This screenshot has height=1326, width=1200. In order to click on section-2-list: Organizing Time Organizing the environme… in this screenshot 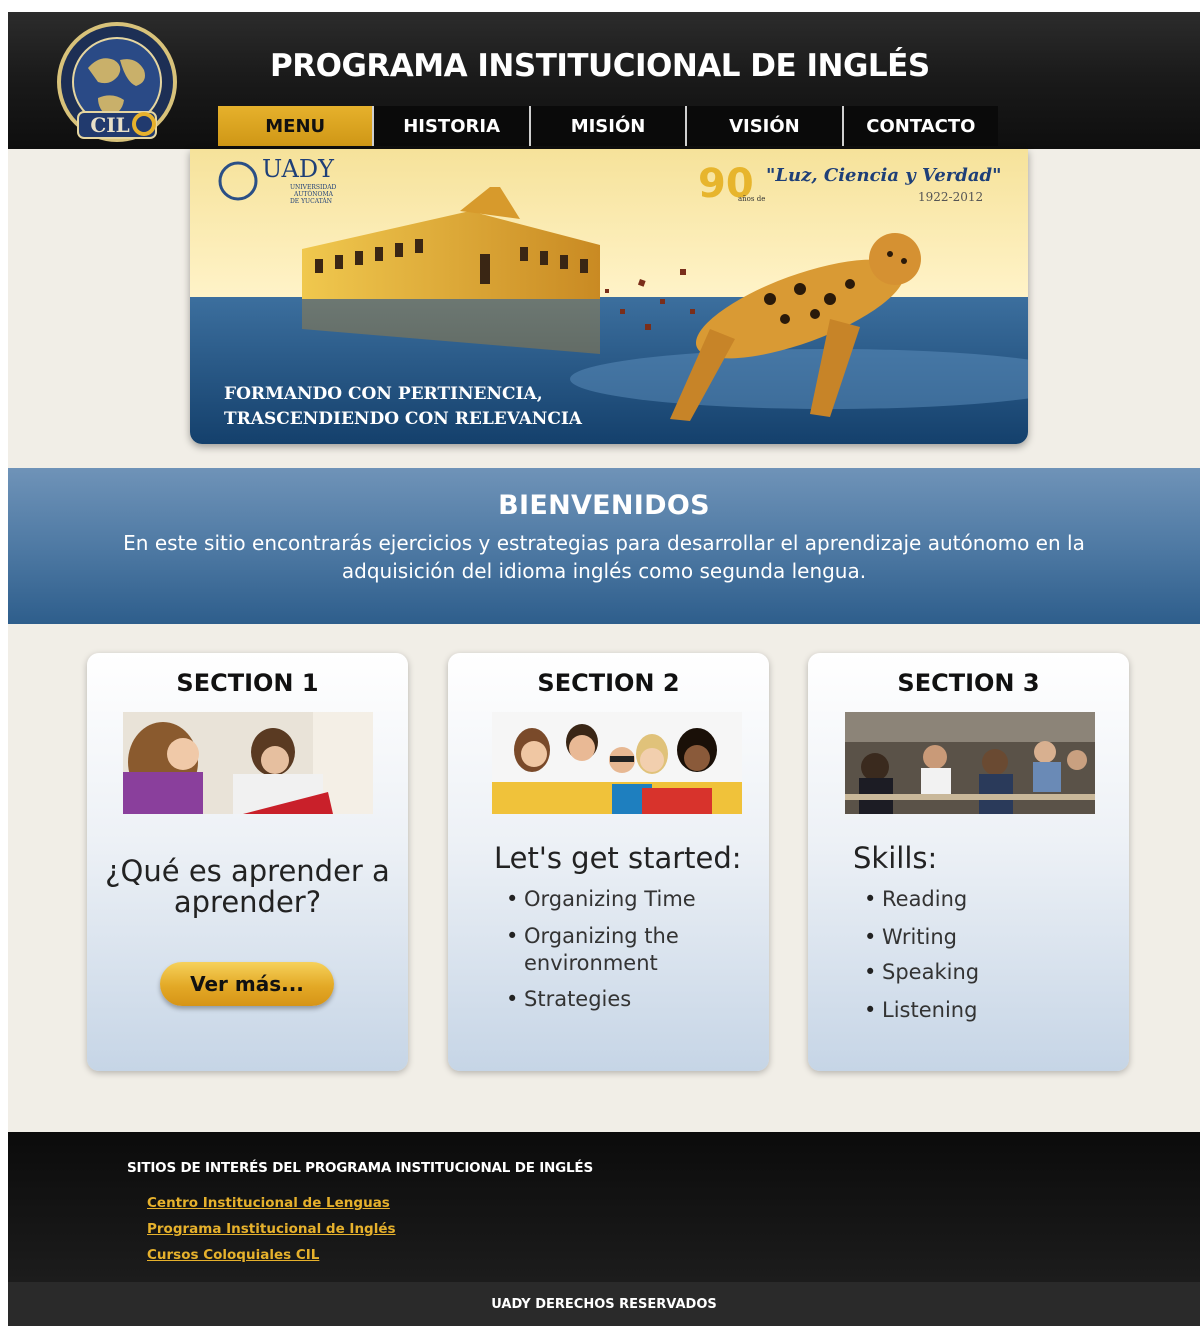, I will do `click(626, 949)`.